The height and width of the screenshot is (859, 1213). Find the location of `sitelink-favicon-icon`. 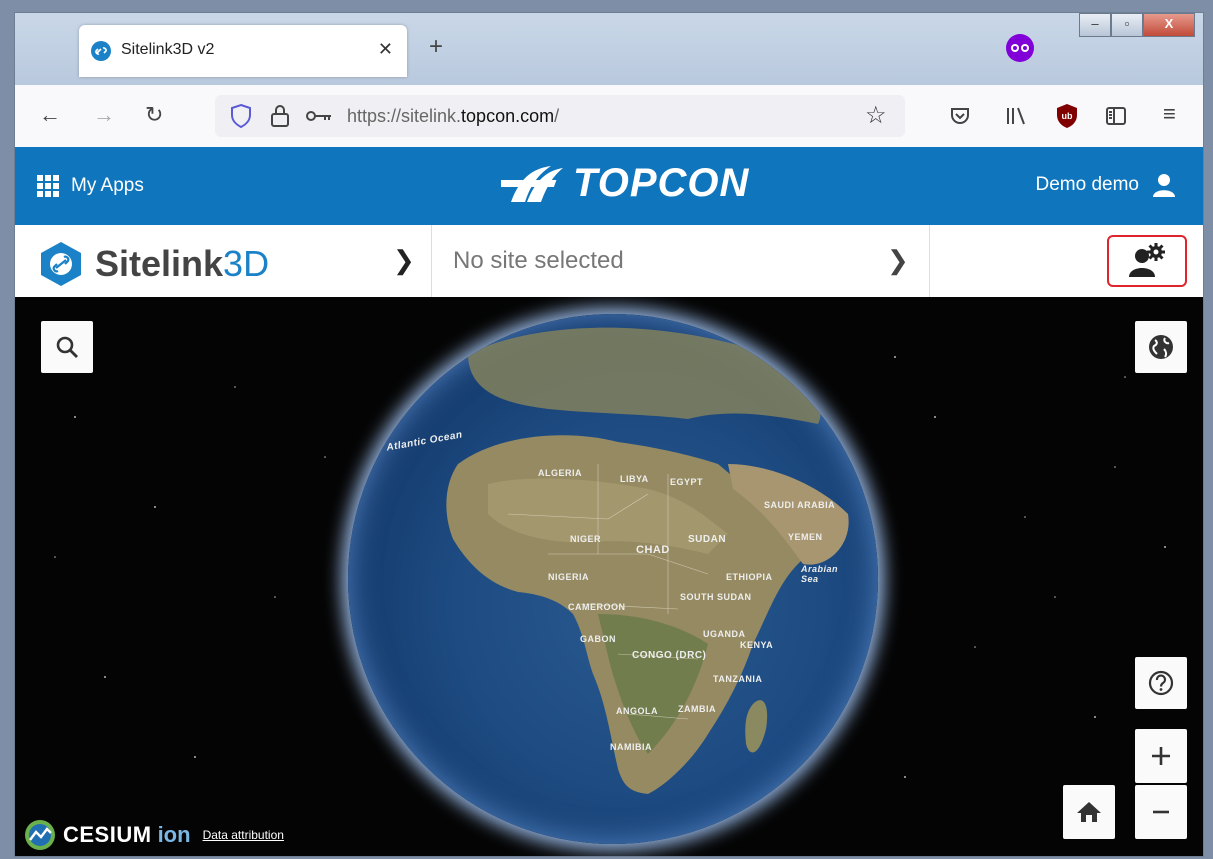

sitelink-favicon-icon is located at coordinates (101, 51).